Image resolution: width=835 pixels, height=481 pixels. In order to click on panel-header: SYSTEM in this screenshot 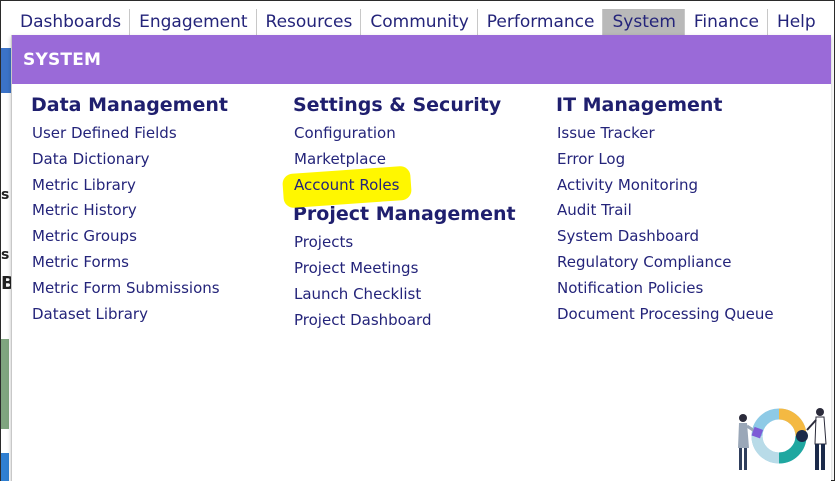, I will do `click(421, 59)`.